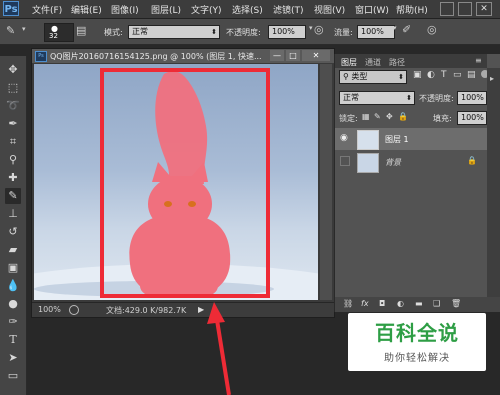  What do you see at coordinates (287, 32) in the screenshot?
I see `opacity-input: 100%` at bounding box center [287, 32].